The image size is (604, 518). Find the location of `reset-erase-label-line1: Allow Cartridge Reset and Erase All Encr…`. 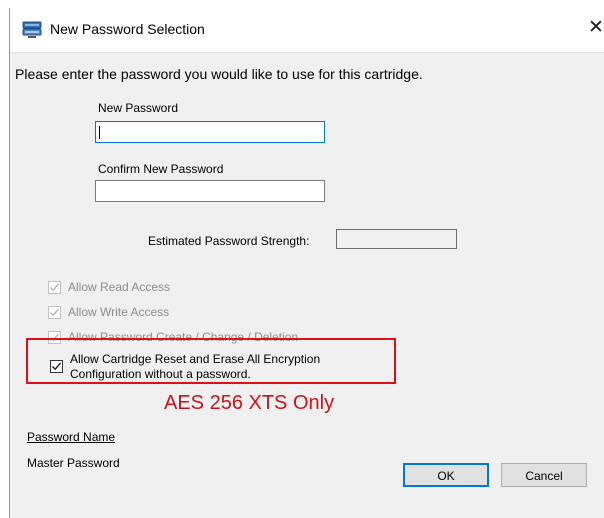

reset-erase-label-line1: Allow Cartridge Reset and Erase All Encr… is located at coordinates (195, 359).